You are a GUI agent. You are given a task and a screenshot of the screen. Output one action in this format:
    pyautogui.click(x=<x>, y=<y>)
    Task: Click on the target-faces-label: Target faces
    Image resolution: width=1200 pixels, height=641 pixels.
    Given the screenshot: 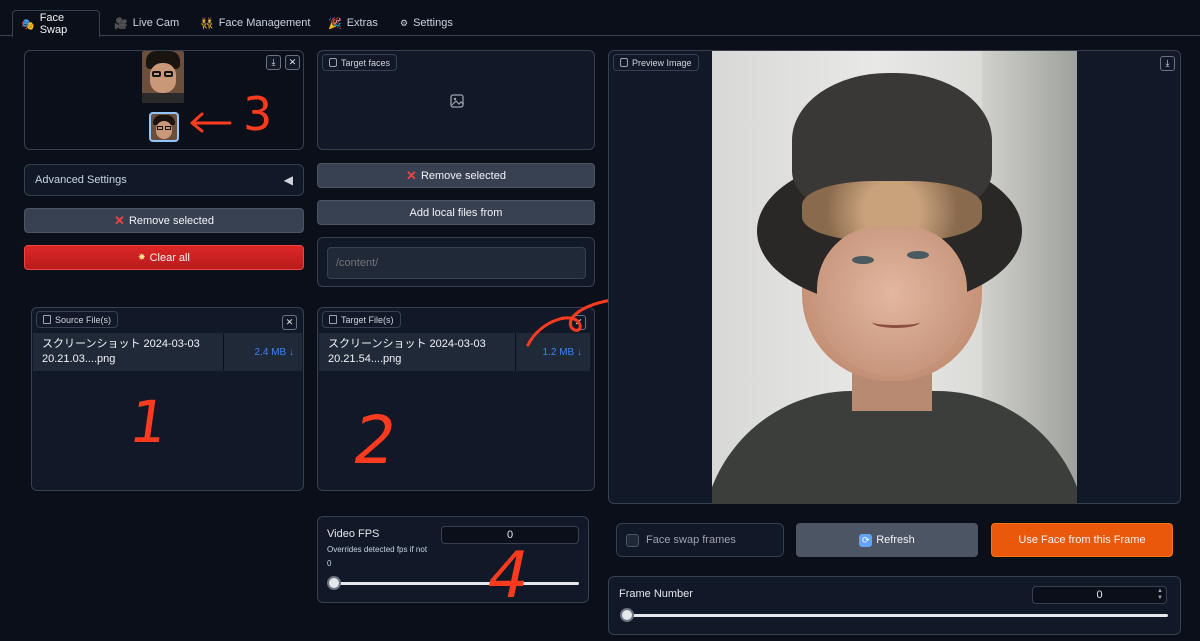 What is the action you would take?
    pyautogui.click(x=360, y=62)
    